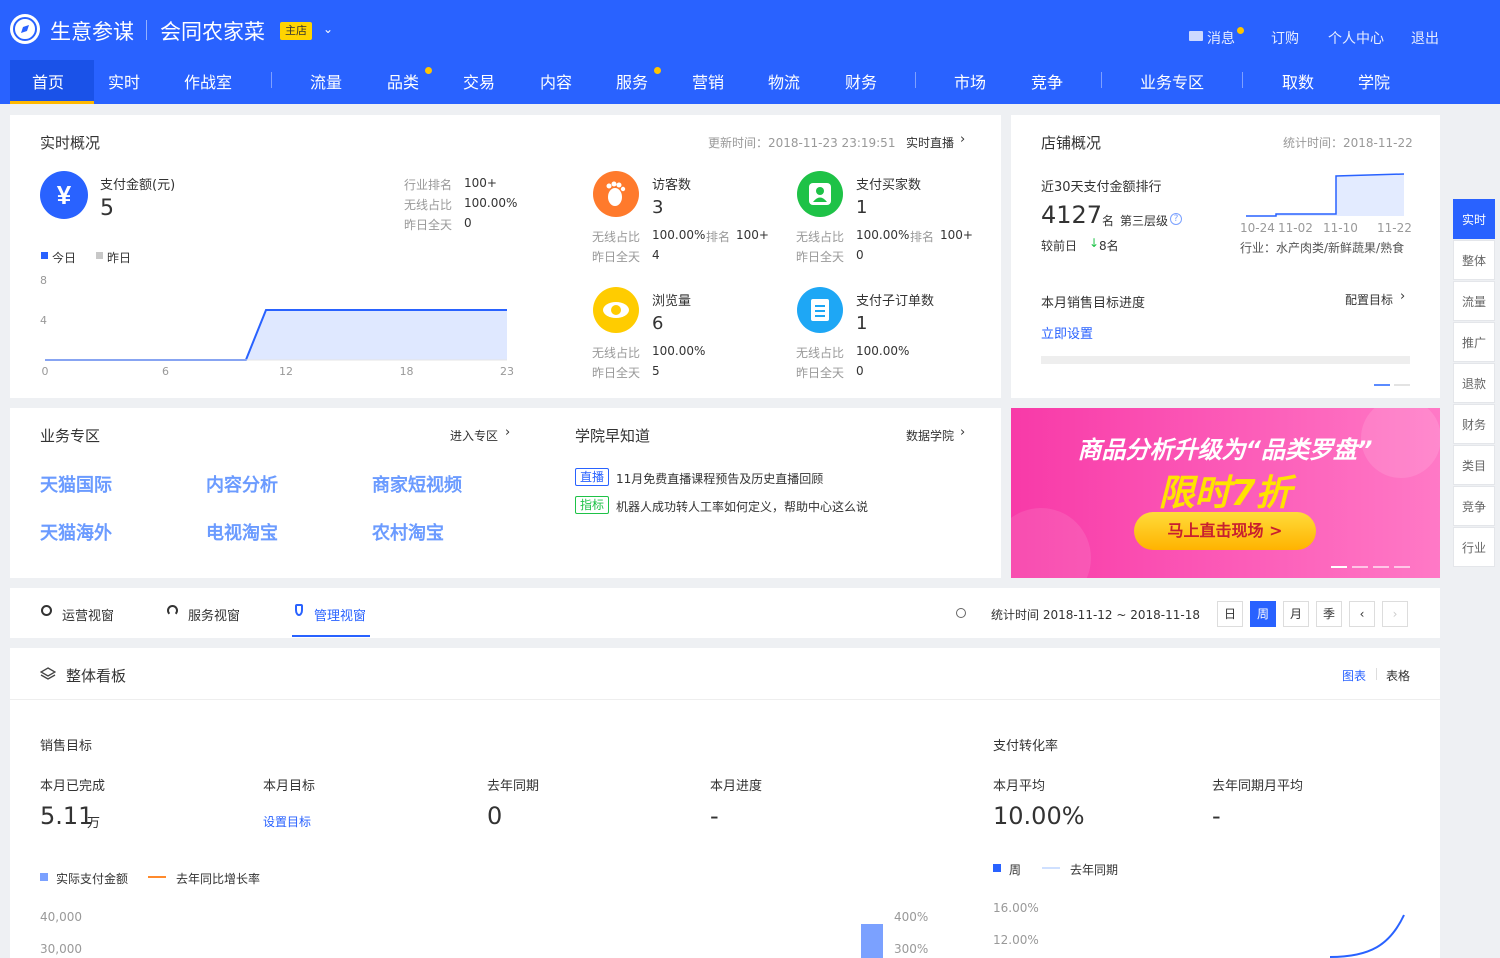  What do you see at coordinates (862, 323) in the screenshot?
I see `suborders-value: 1` at bounding box center [862, 323].